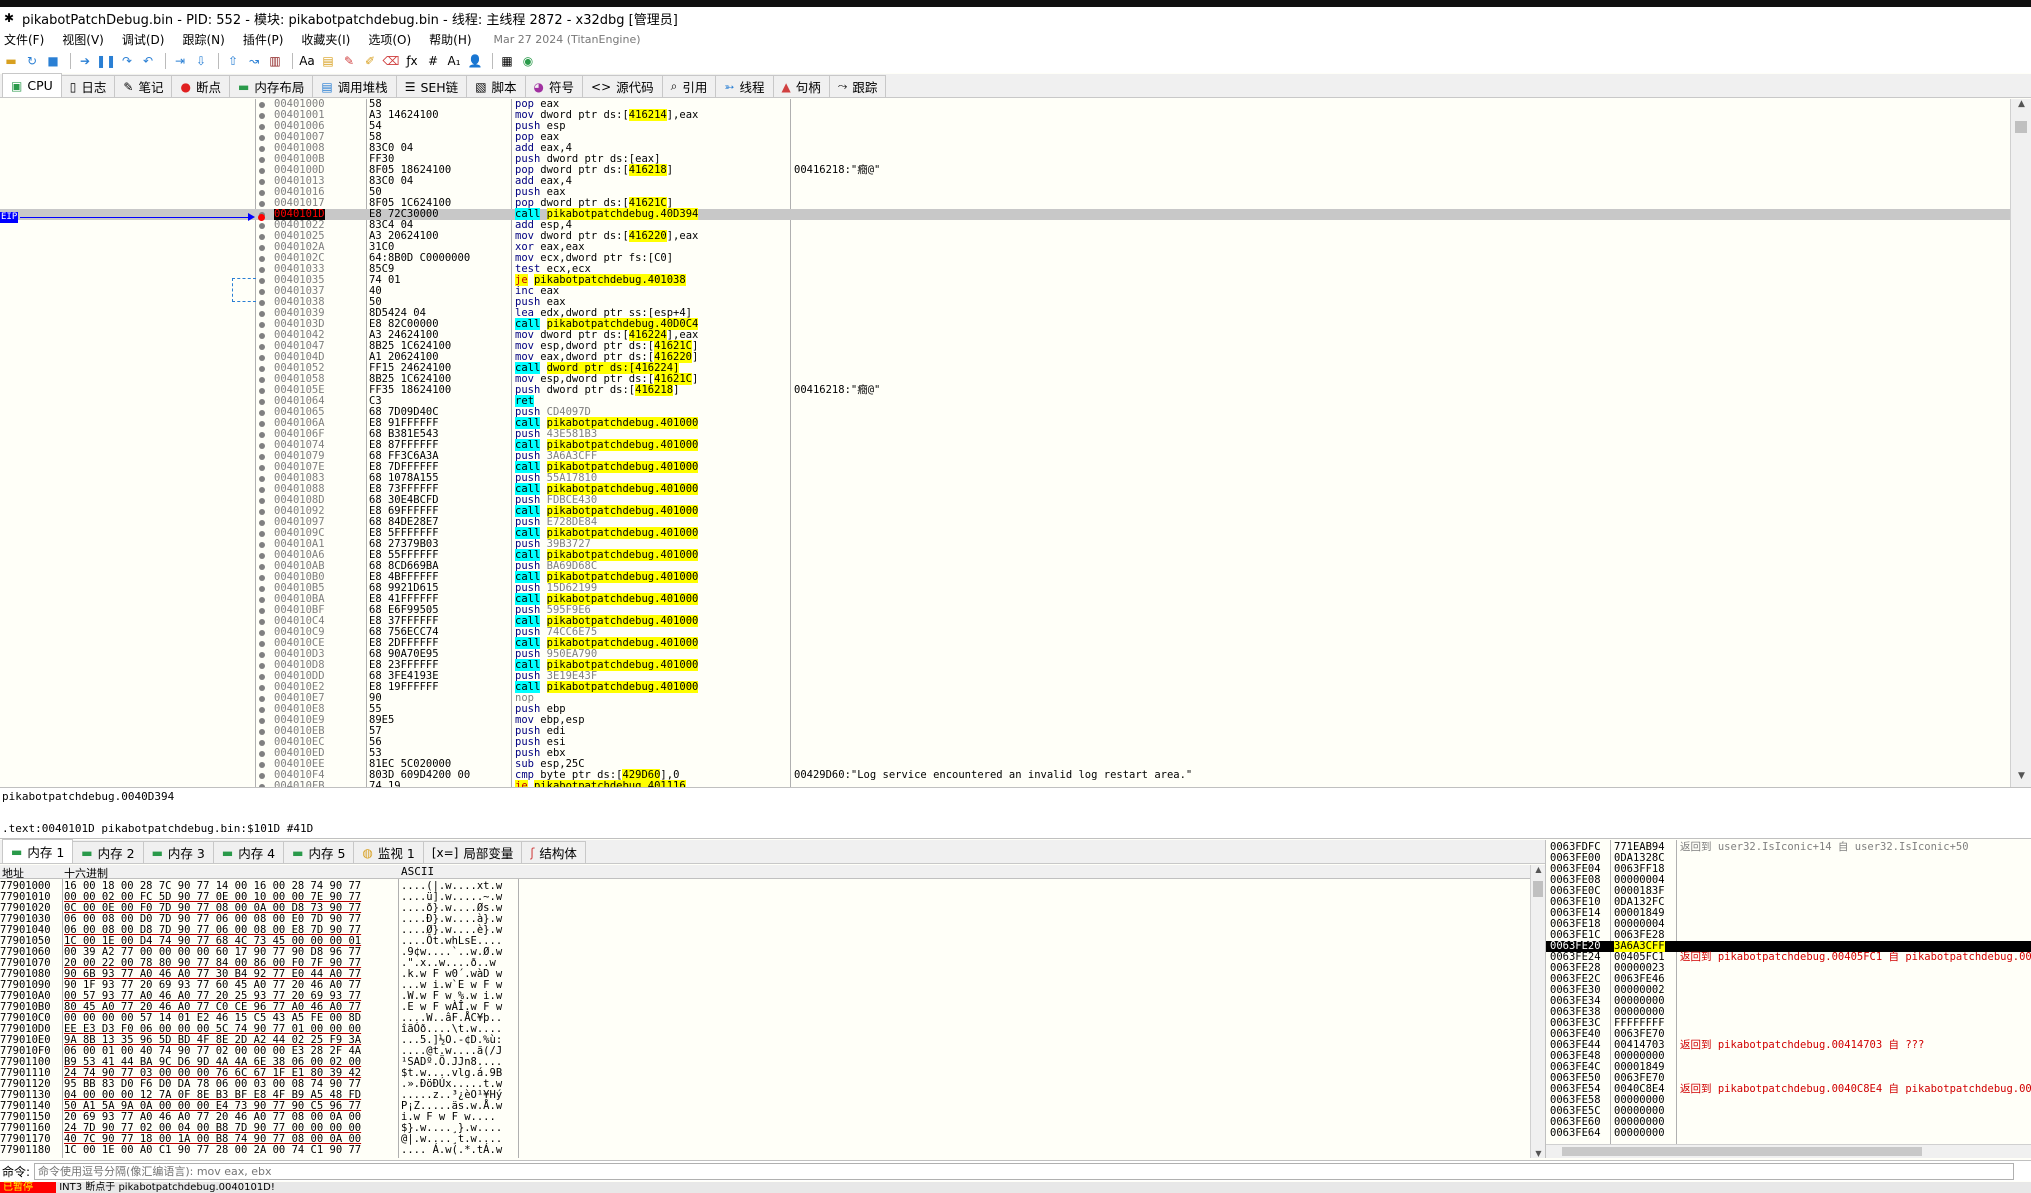  I want to click on tab-references: ⌕ 引用, so click(689, 86).